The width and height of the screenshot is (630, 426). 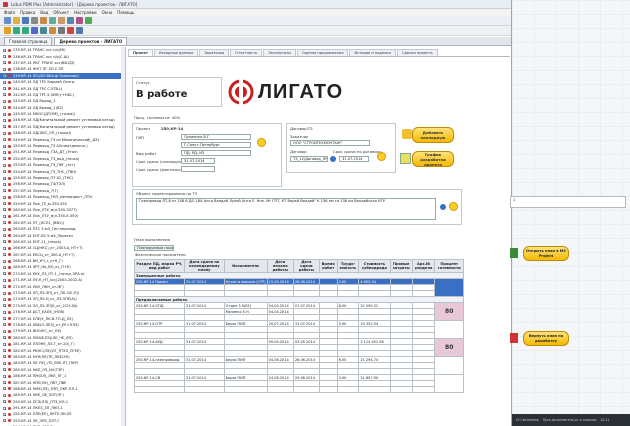 I want to click on refresh-icon, so click(x=88, y=20).